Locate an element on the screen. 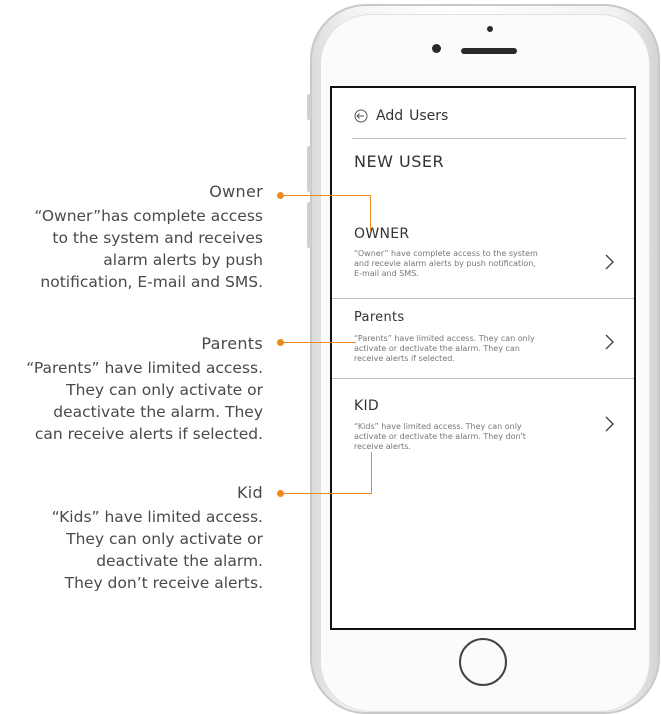  back-arrow-icon is located at coordinates (361, 116).